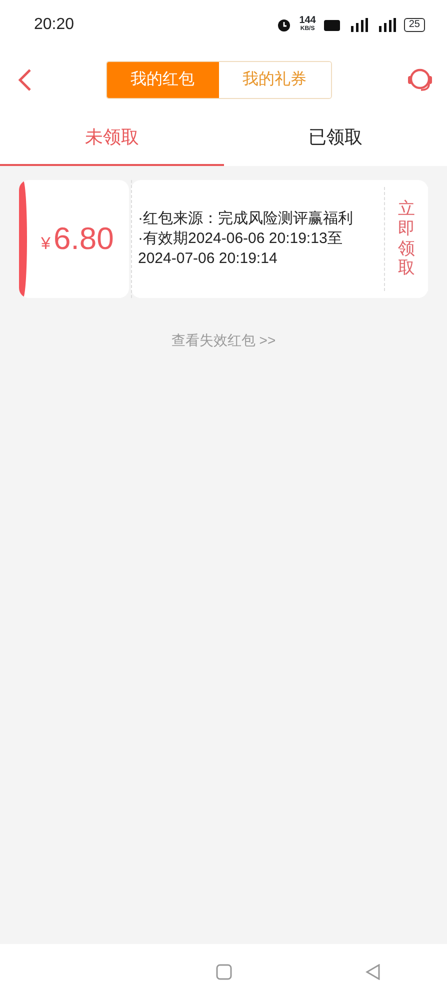  What do you see at coordinates (45, 243) in the screenshot?
I see `currency-symbol: ¥` at bounding box center [45, 243].